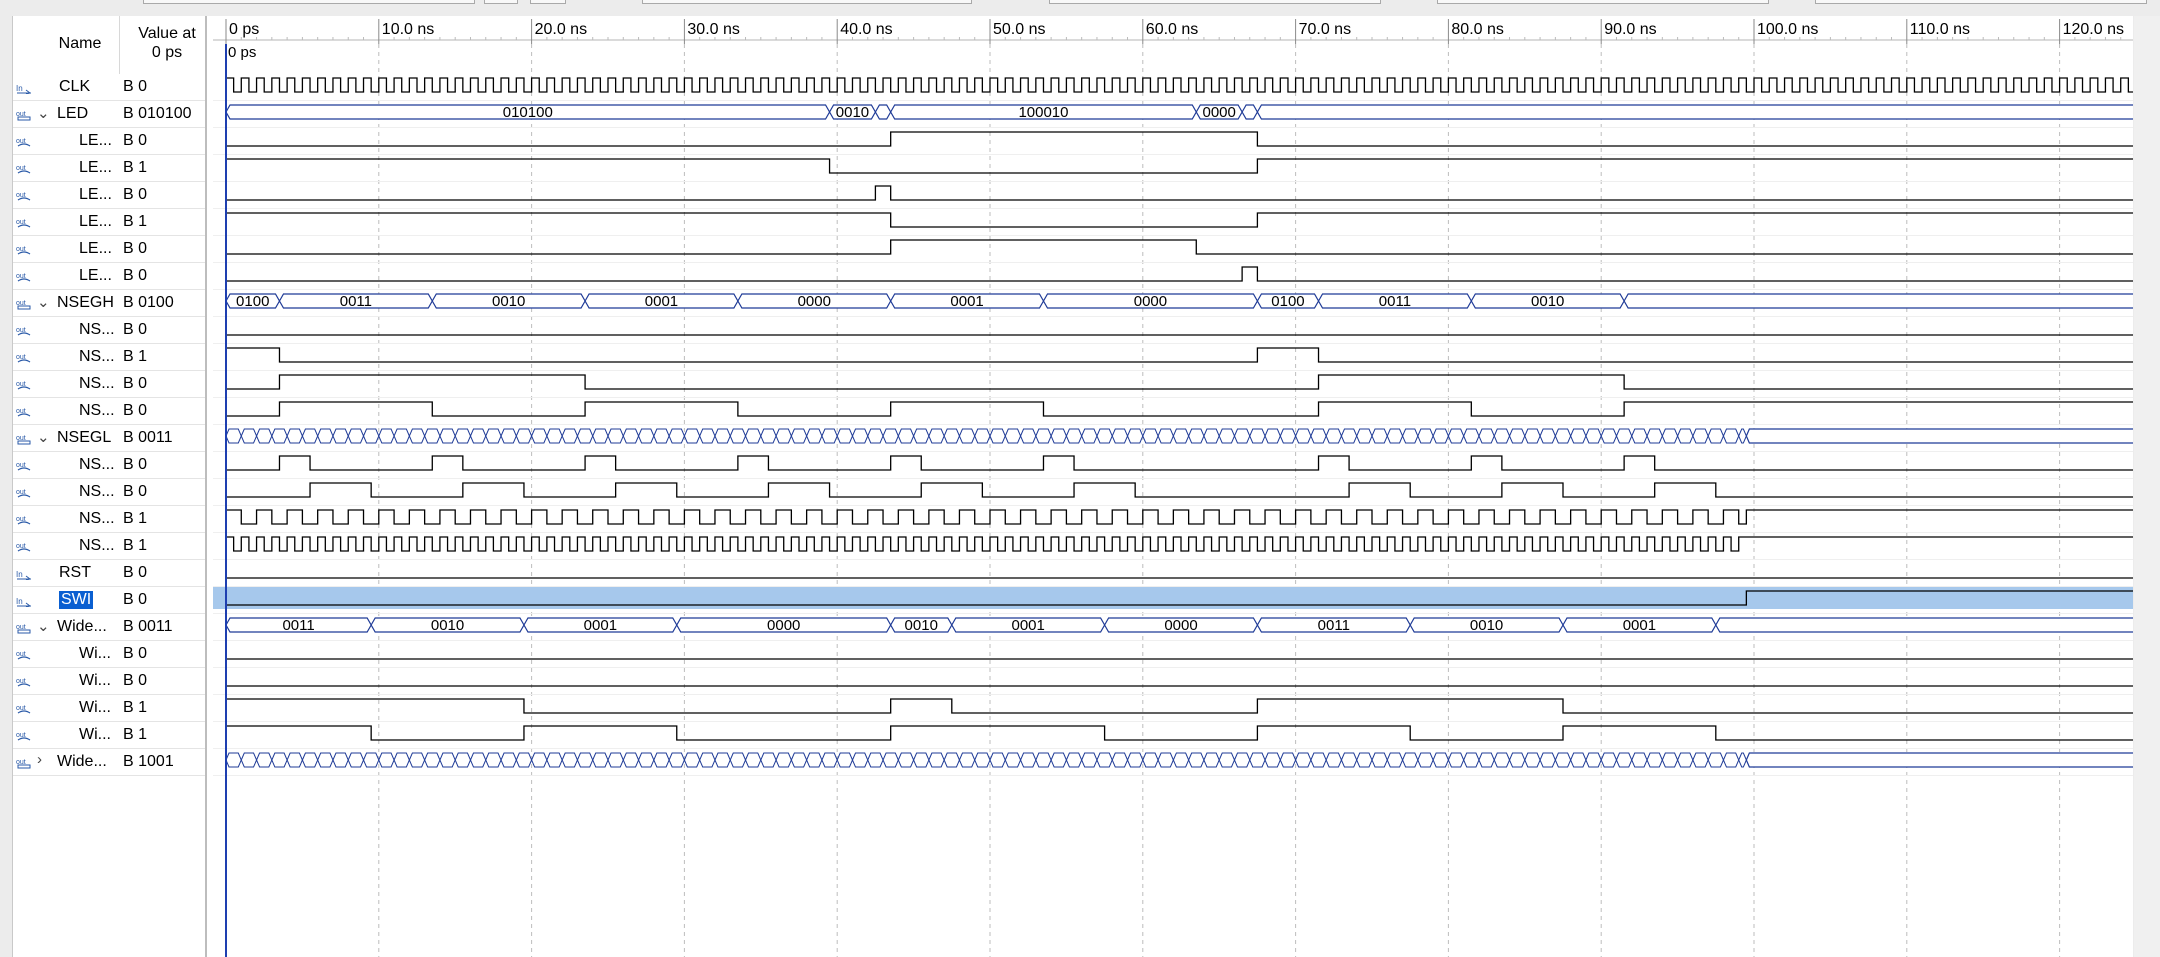  Describe the element at coordinates (44, 759) in the screenshot. I see `chevron-right-icon: ›` at that location.